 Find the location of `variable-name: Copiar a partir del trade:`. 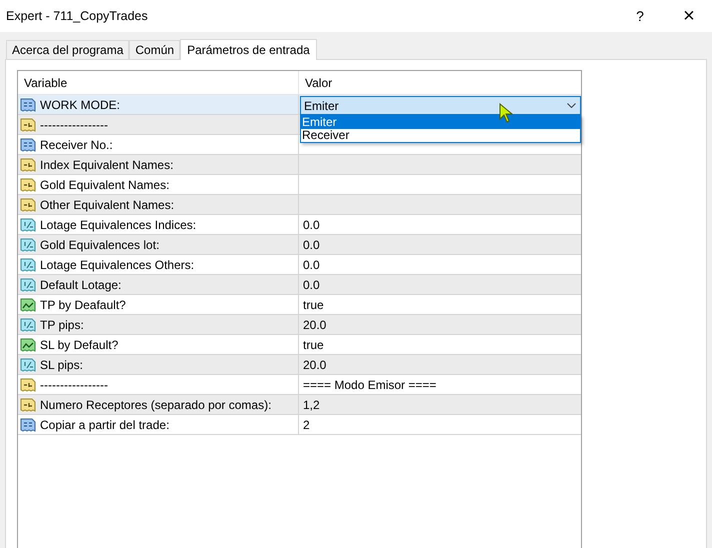

variable-name: Copiar a partir del trade: is located at coordinates (105, 425).